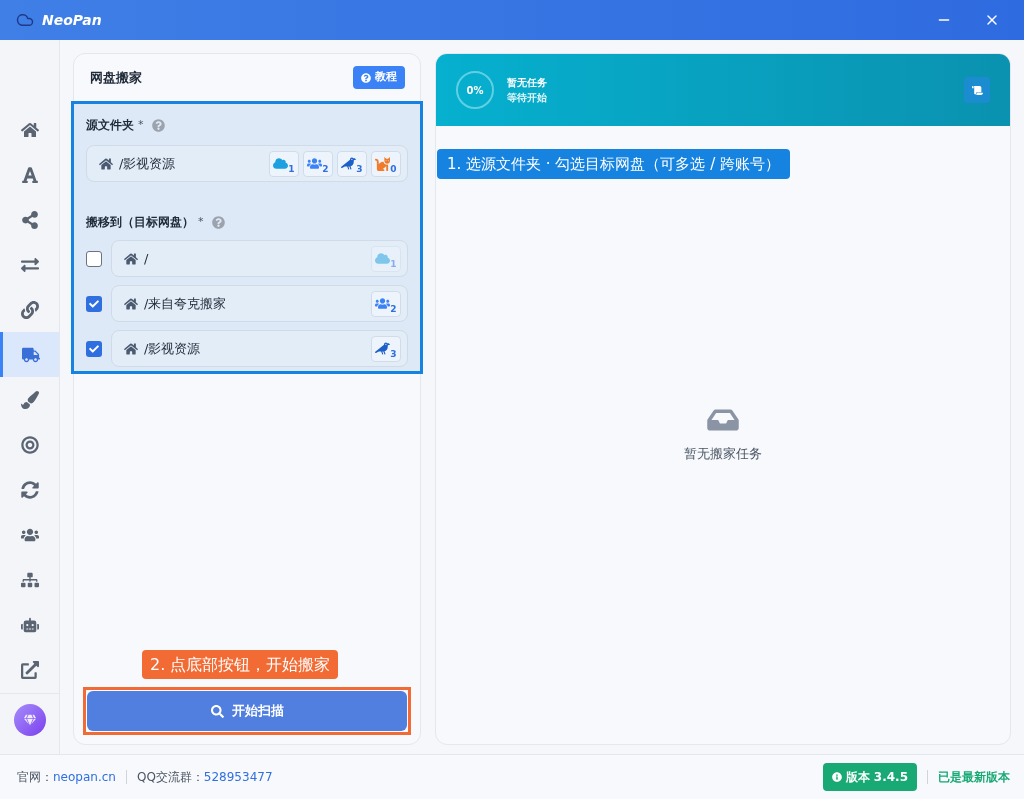  What do you see at coordinates (116, 77) in the screenshot?
I see `panel-title: 网盘搬家` at bounding box center [116, 77].